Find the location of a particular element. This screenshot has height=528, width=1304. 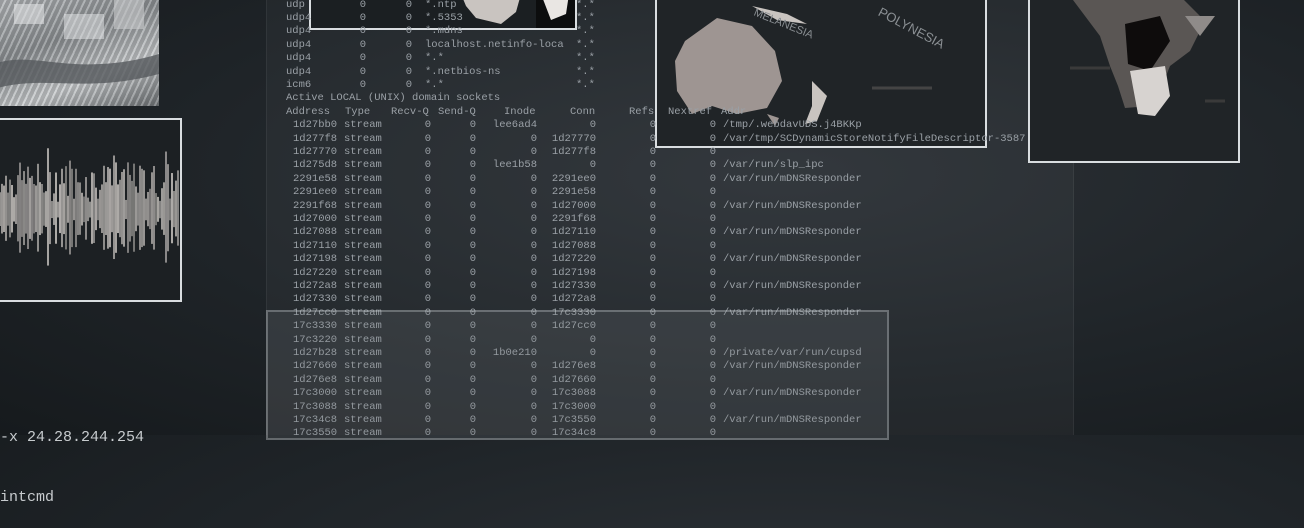

socket-cell: lee1b58 is located at coordinates (514, 165).